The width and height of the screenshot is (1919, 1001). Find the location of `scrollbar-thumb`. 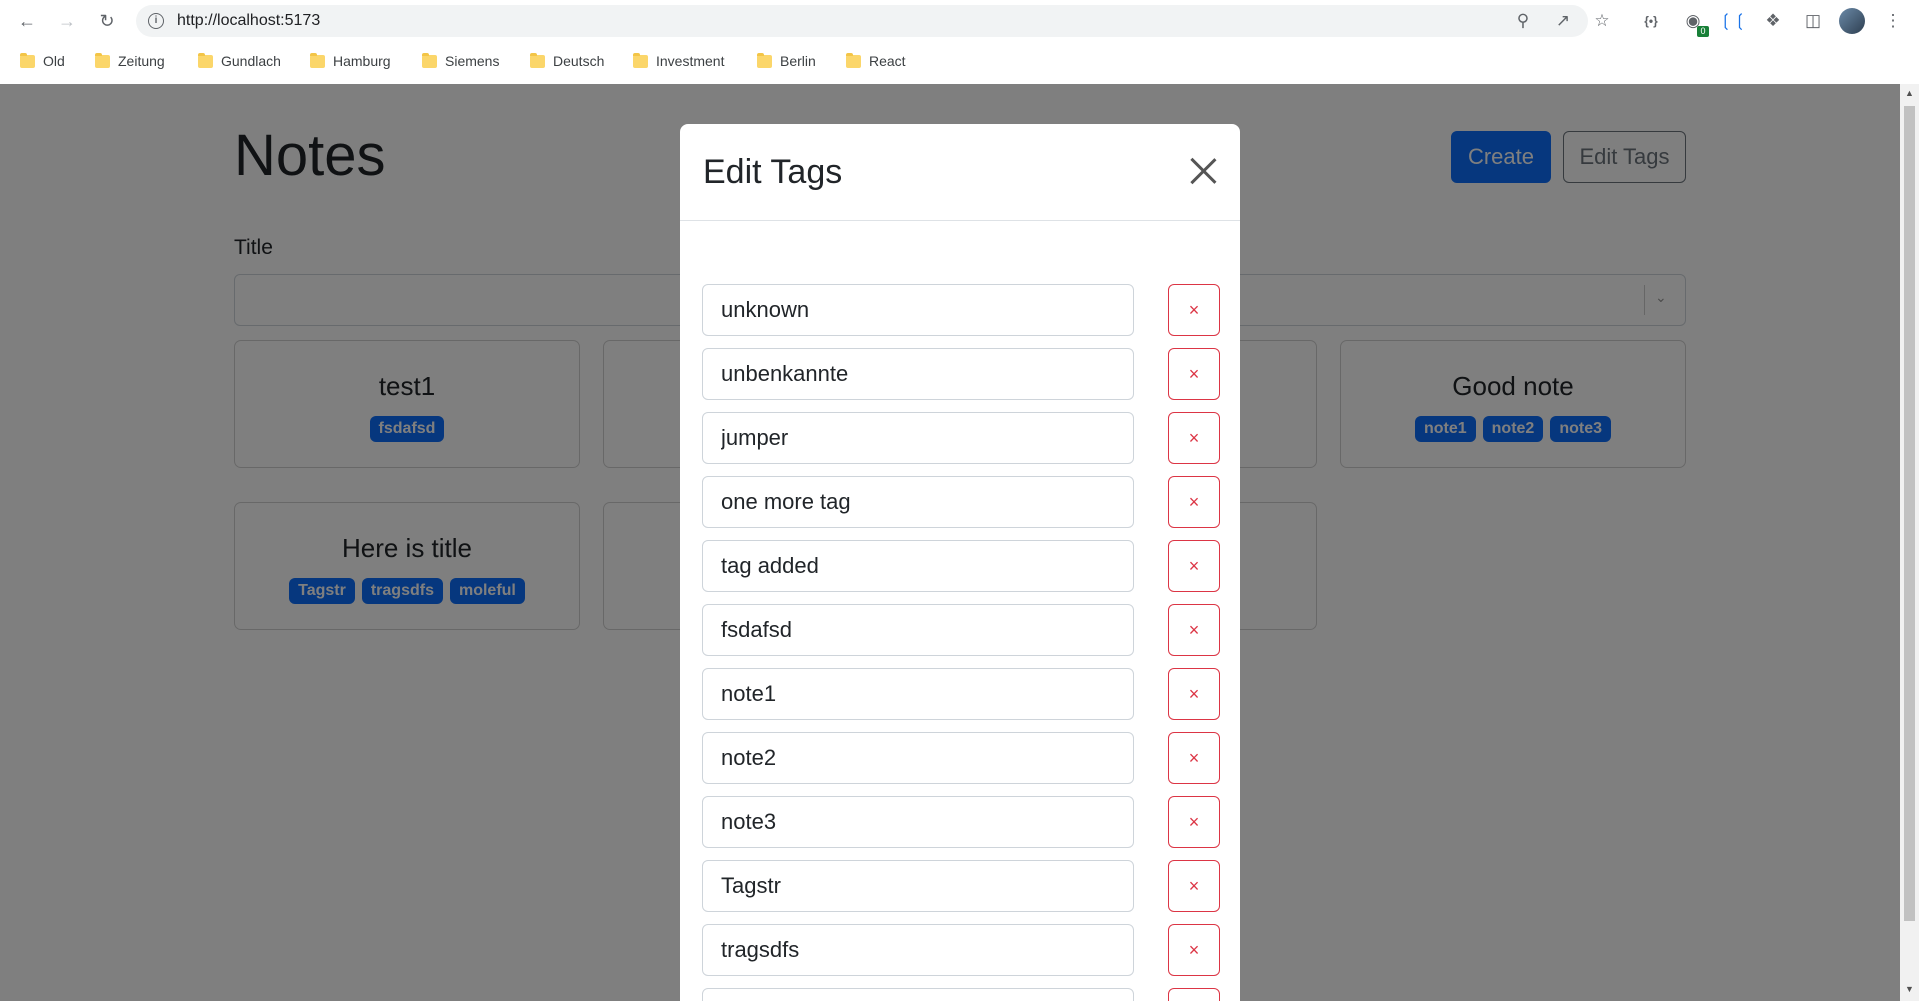

scrollbar-thumb is located at coordinates (1909, 513).